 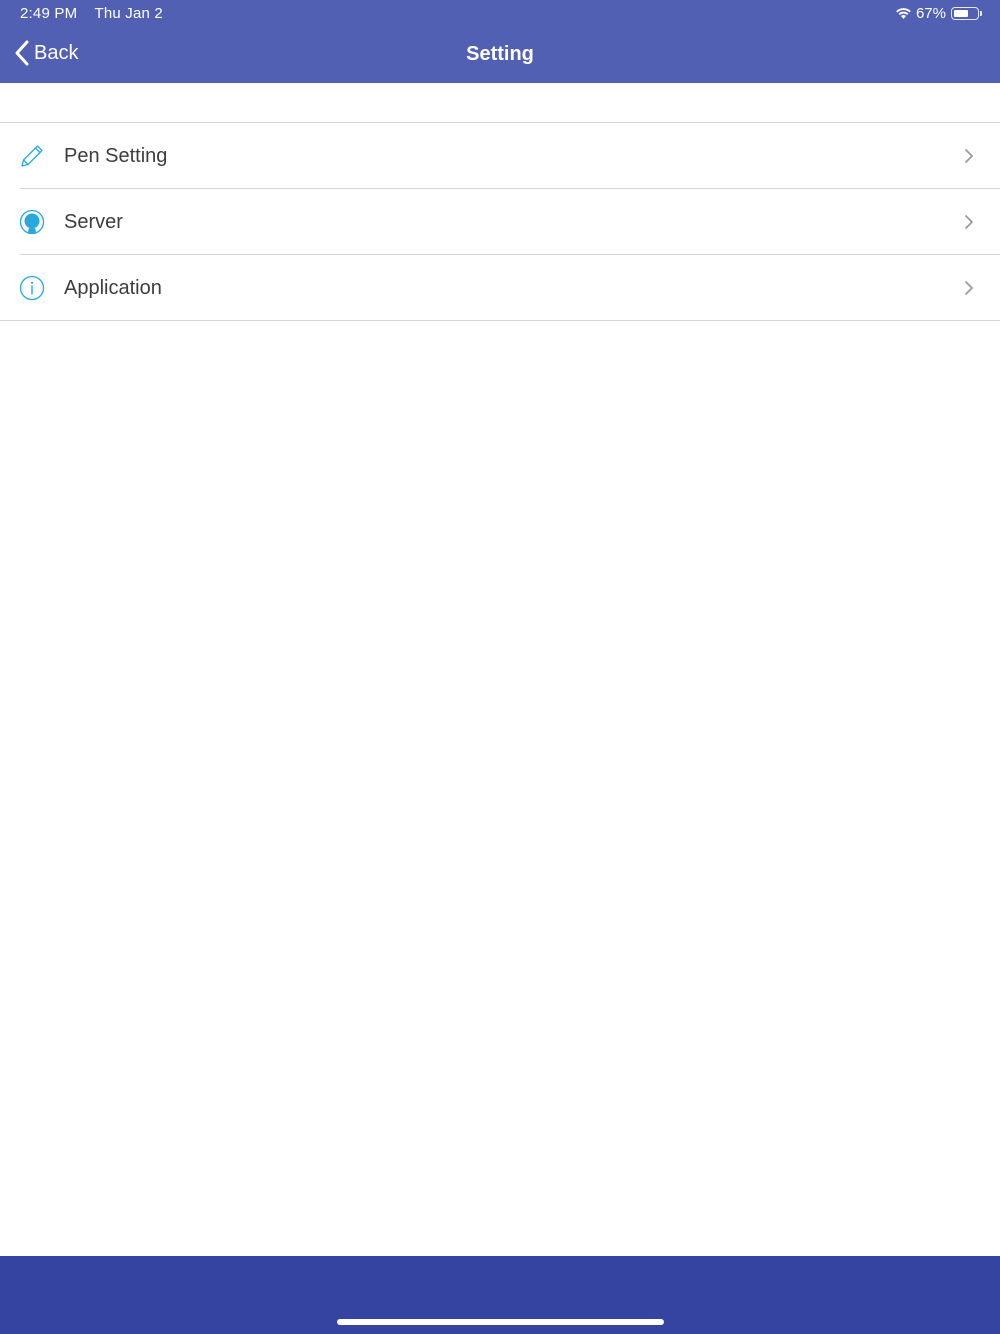 What do you see at coordinates (981, 13) in the screenshot?
I see `battery-nub` at bounding box center [981, 13].